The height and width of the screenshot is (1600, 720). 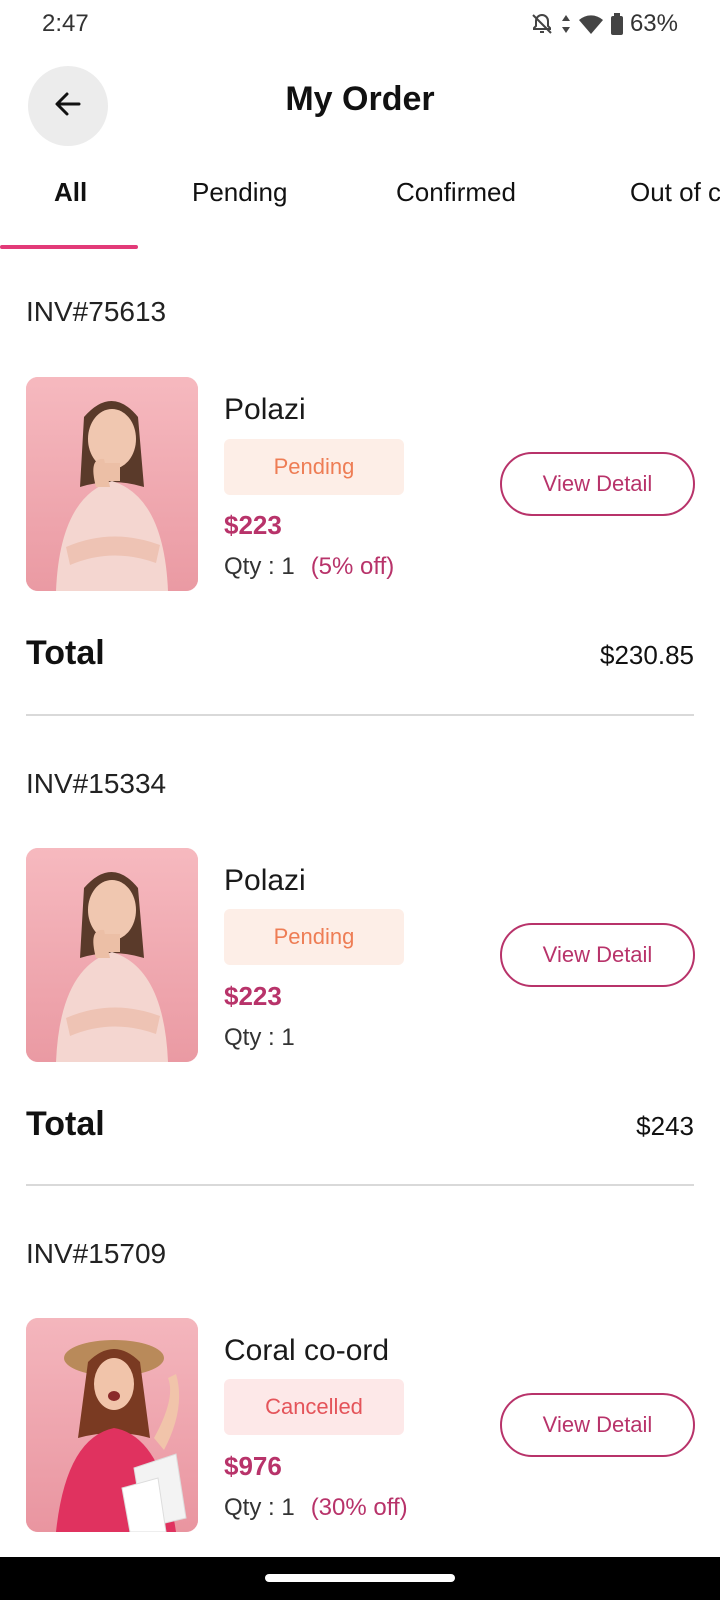 What do you see at coordinates (96, 783) in the screenshot?
I see `invoice-number: INV#15334` at bounding box center [96, 783].